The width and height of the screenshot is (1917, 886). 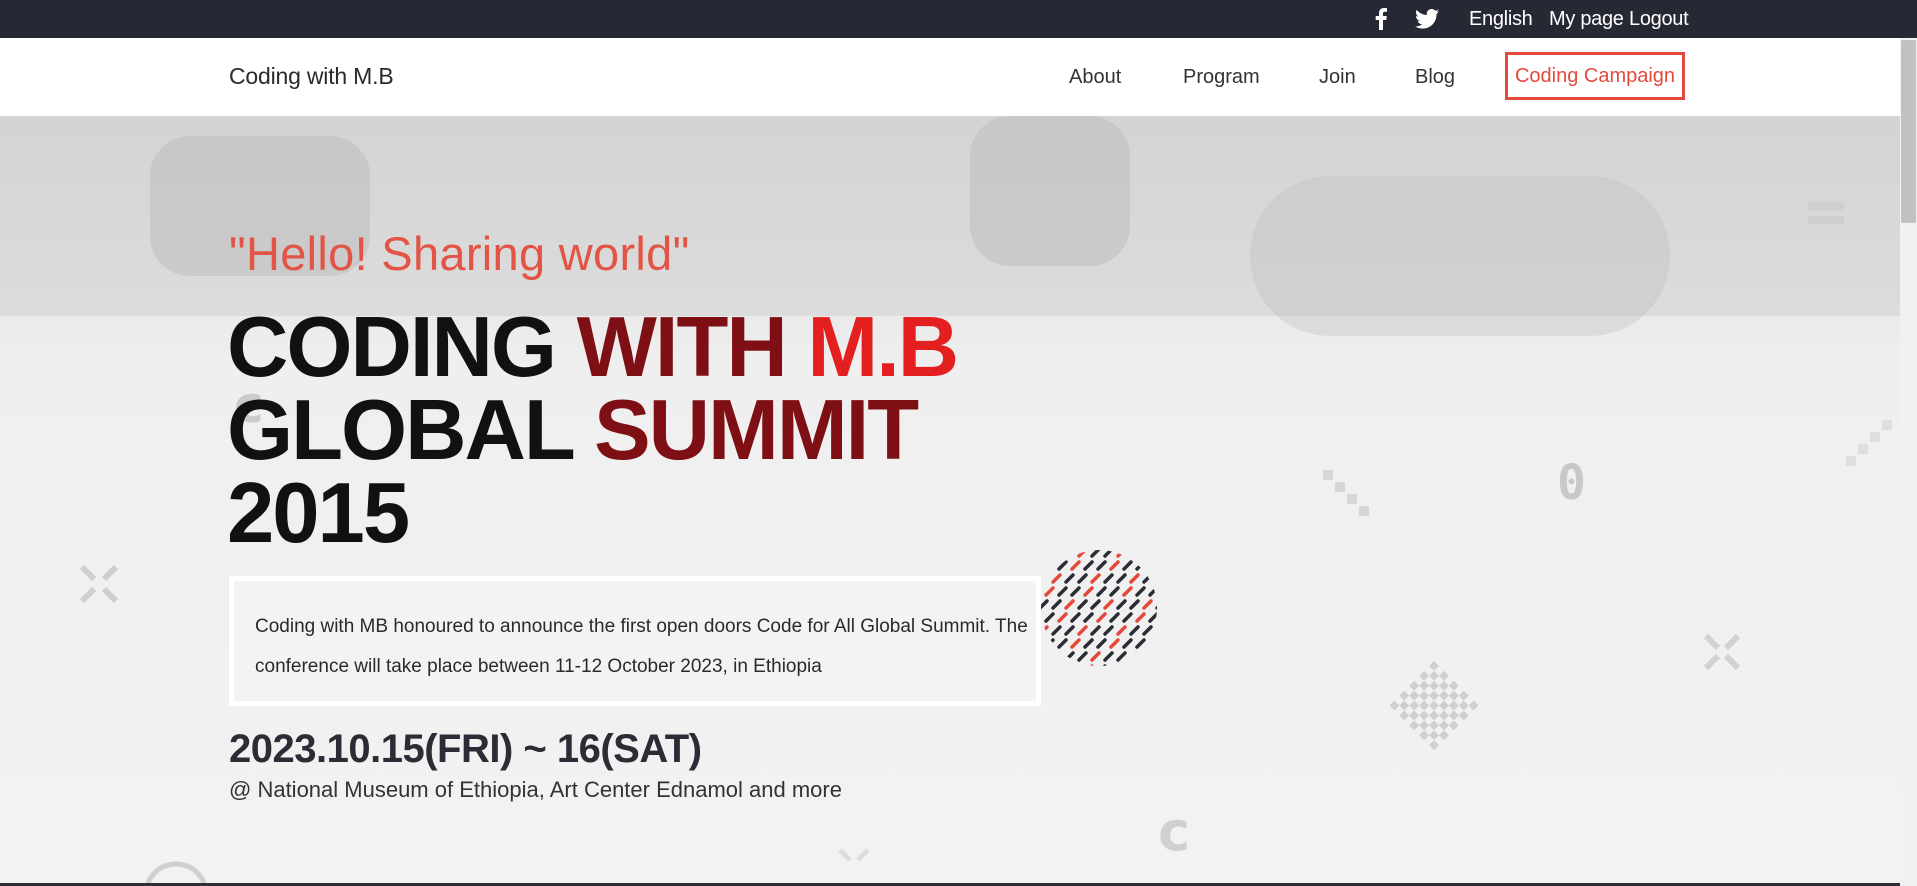 I want to click on mypage-link: My page, so click(x=1586, y=19).